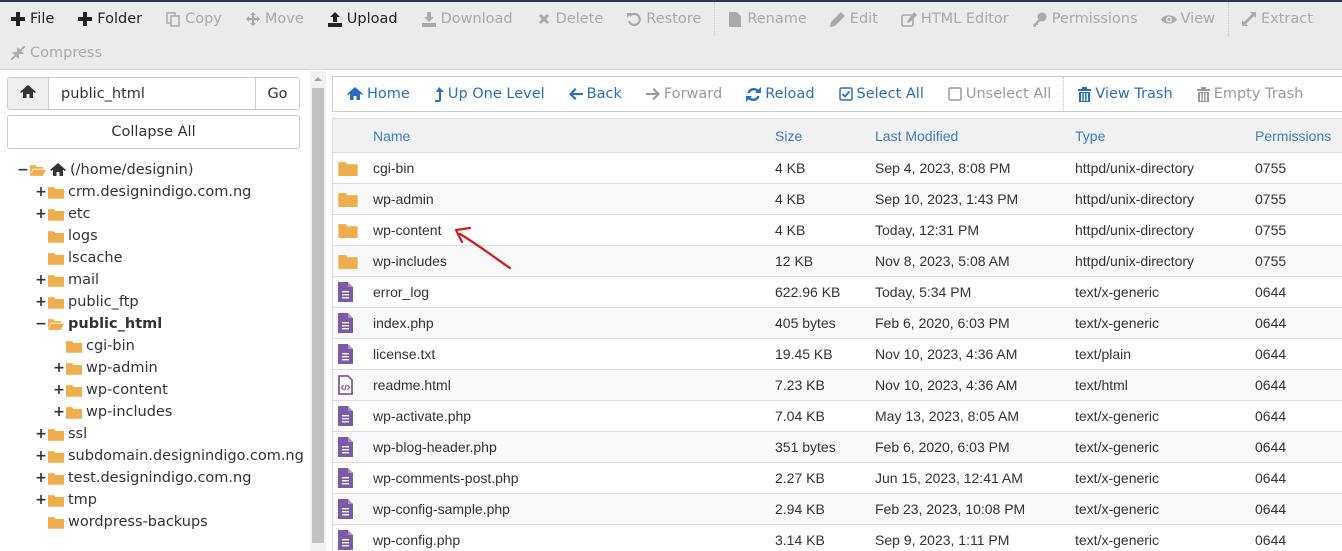 This screenshot has width=1342, height=551. I want to click on go-button: Go, so click(277, 93).